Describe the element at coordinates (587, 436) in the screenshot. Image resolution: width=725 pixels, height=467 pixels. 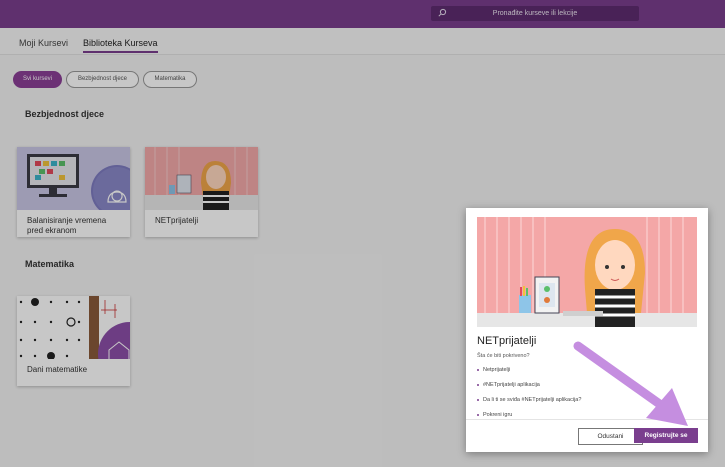
I see `dialog-footer: Odustani Registrujte se` at that location.